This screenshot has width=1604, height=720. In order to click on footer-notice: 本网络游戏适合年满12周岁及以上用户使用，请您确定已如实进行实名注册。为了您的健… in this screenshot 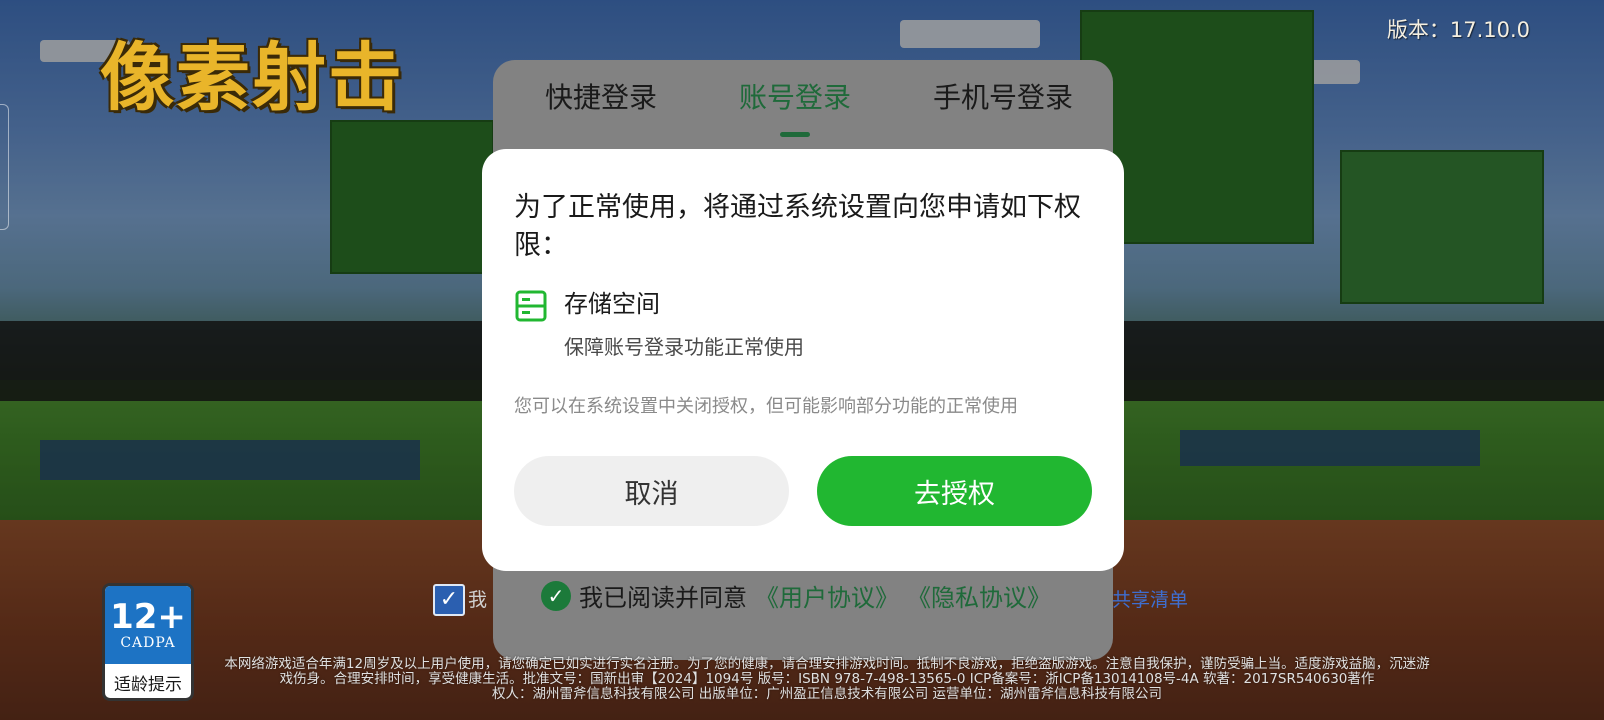, I will do `click(827, 679)`.